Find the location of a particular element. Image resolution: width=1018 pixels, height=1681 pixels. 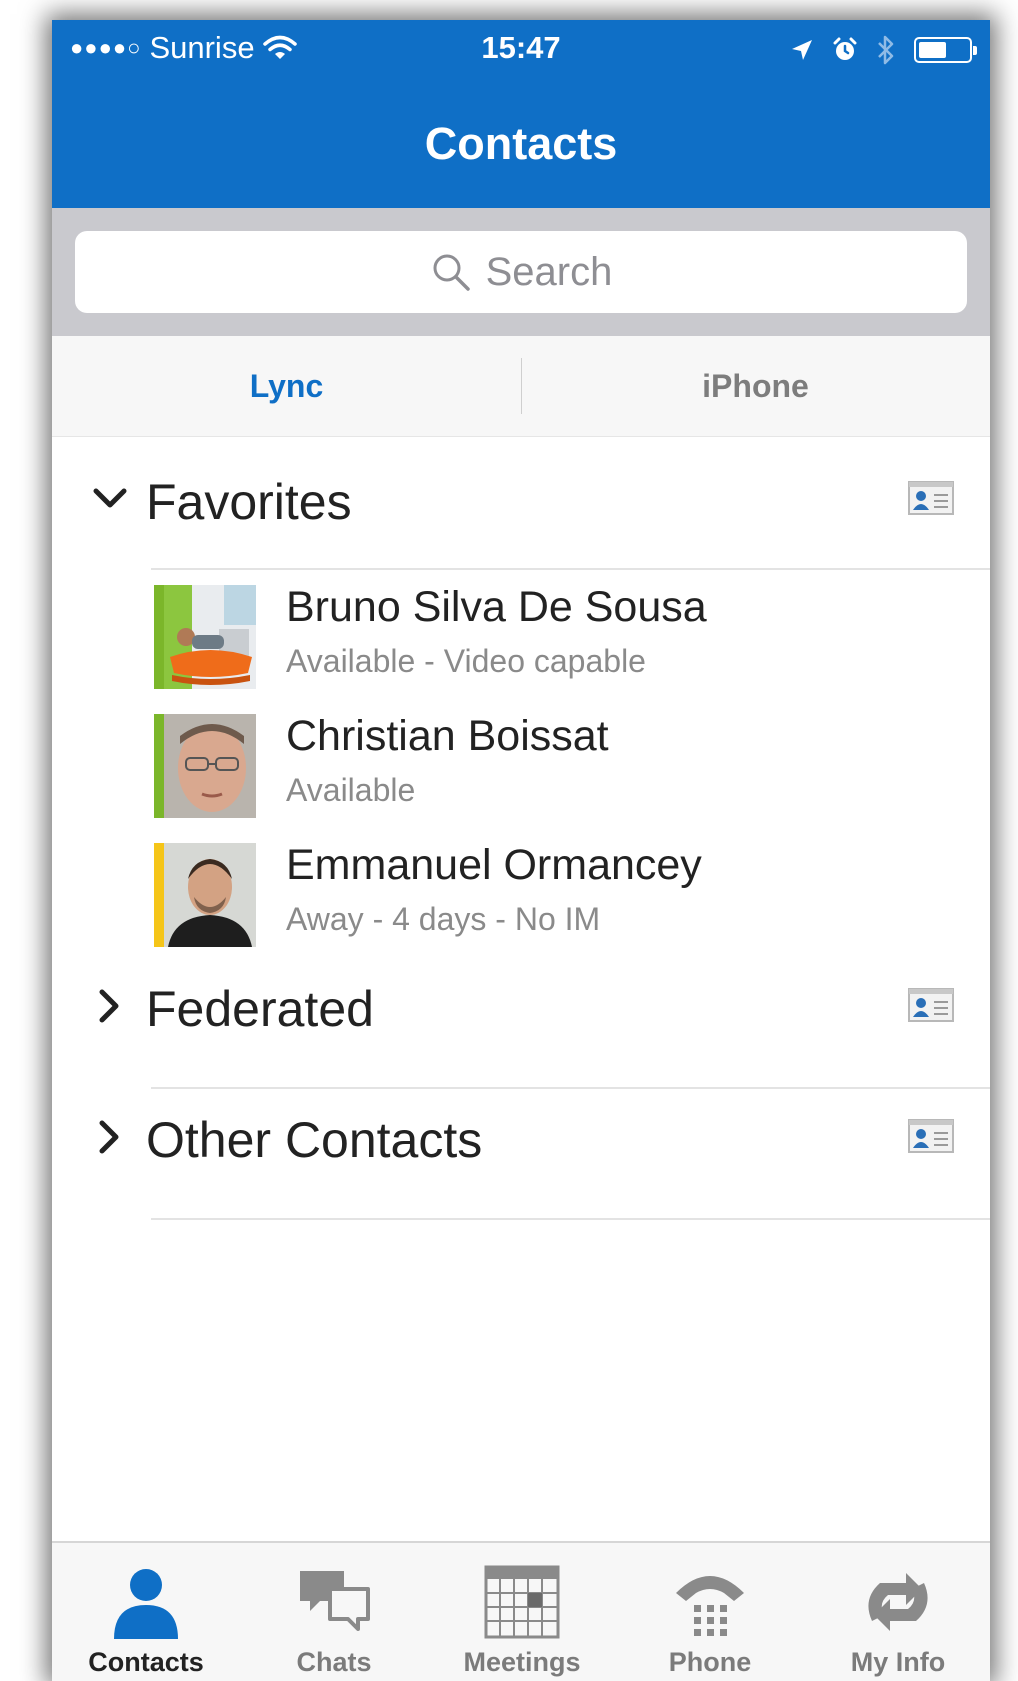

search-bar: Search is located at coordinates (521, 272).